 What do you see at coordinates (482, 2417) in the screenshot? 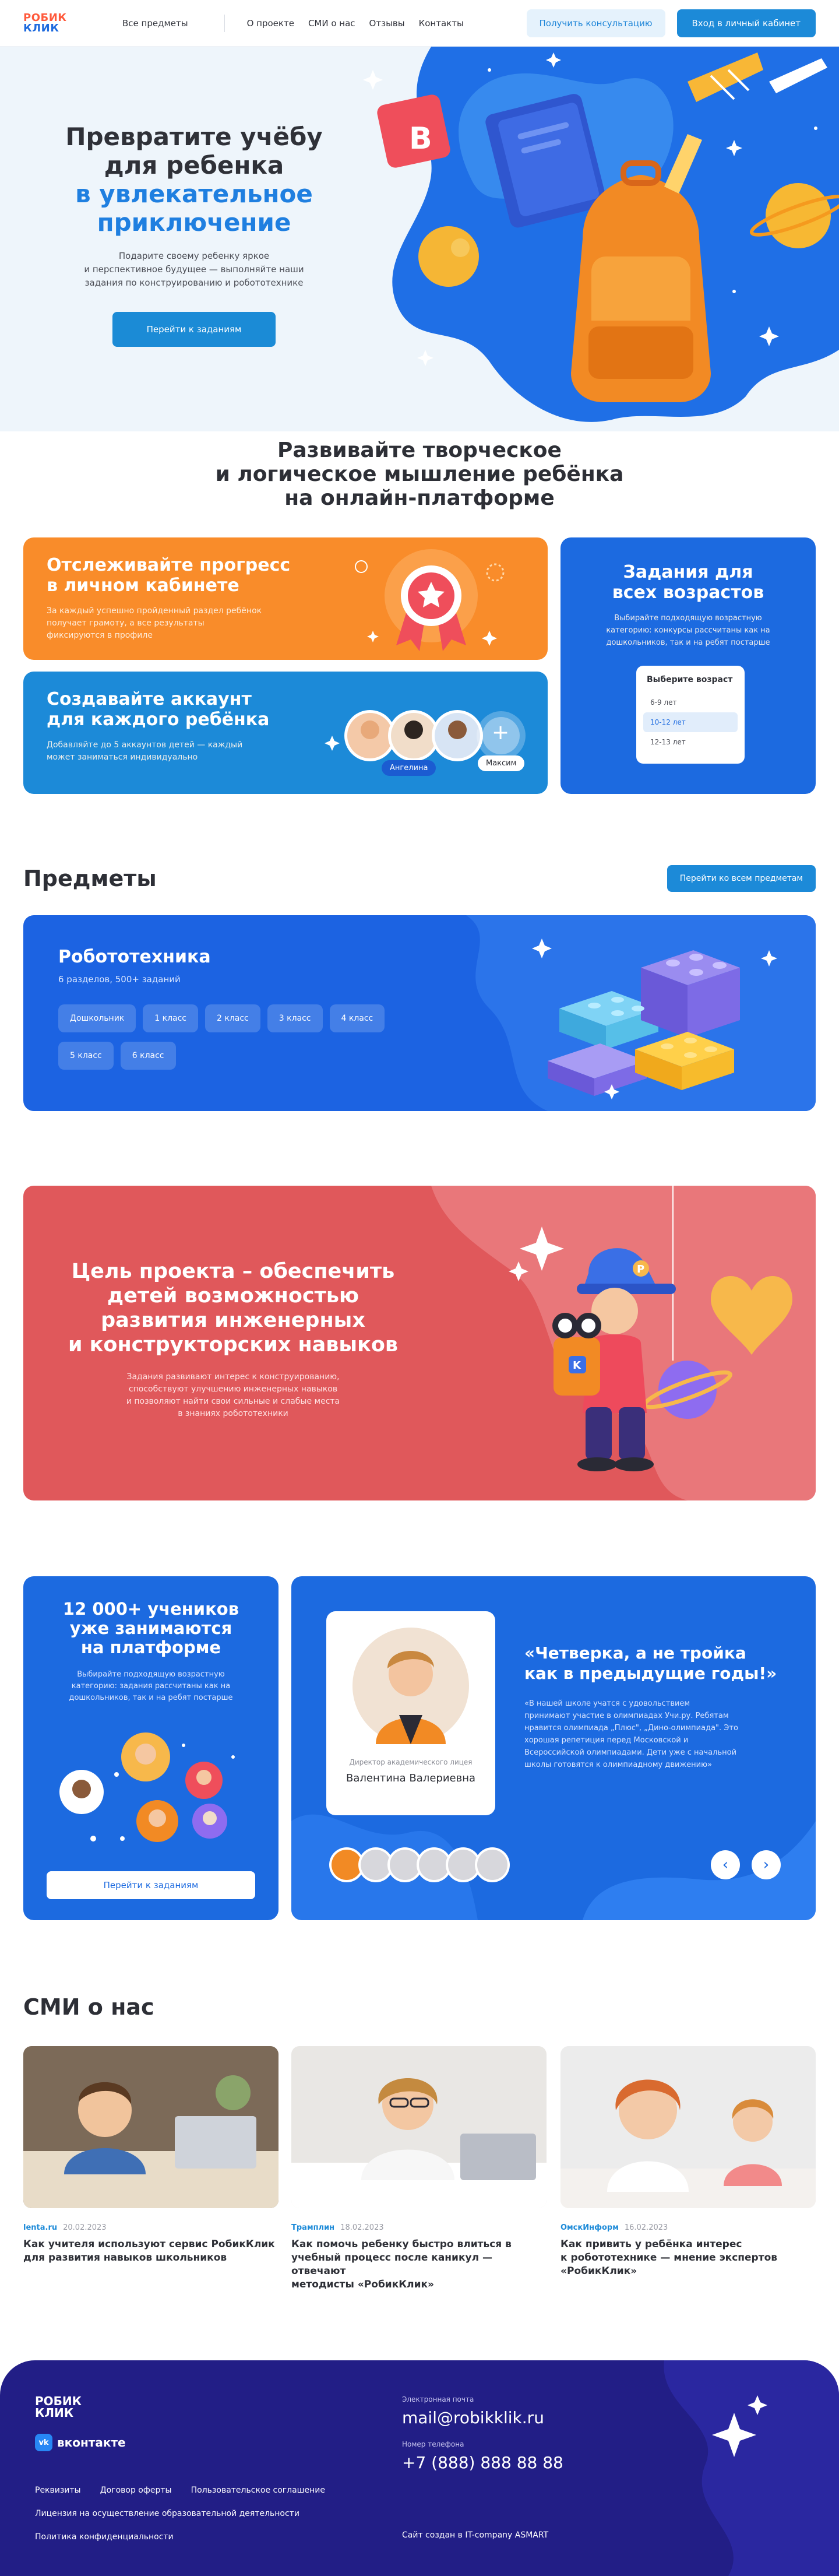
I see `email-link: mail@robikklik.ru` at bounding box center [482, 2417].